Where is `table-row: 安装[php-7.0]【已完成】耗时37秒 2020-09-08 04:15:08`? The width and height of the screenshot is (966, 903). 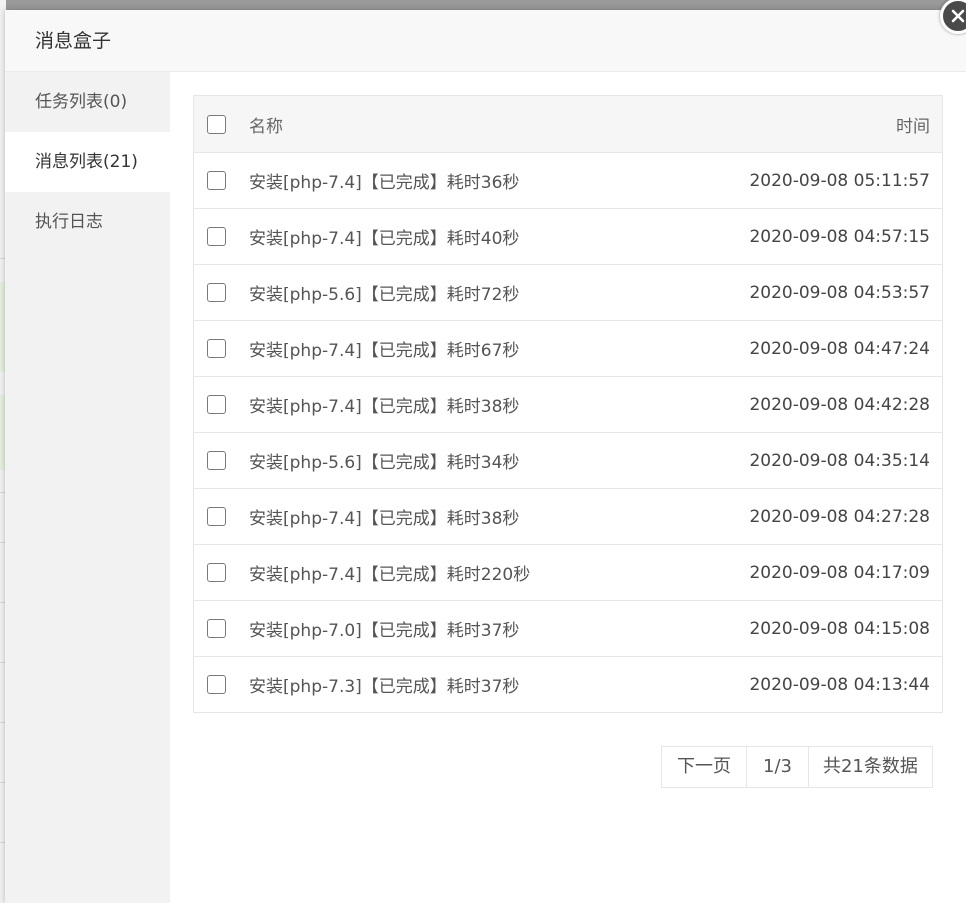
table-row: 安装[php-7.0]【已完成】耗时37秒 2020-09-08 04:15:08 is located at coordinates (568, 628).